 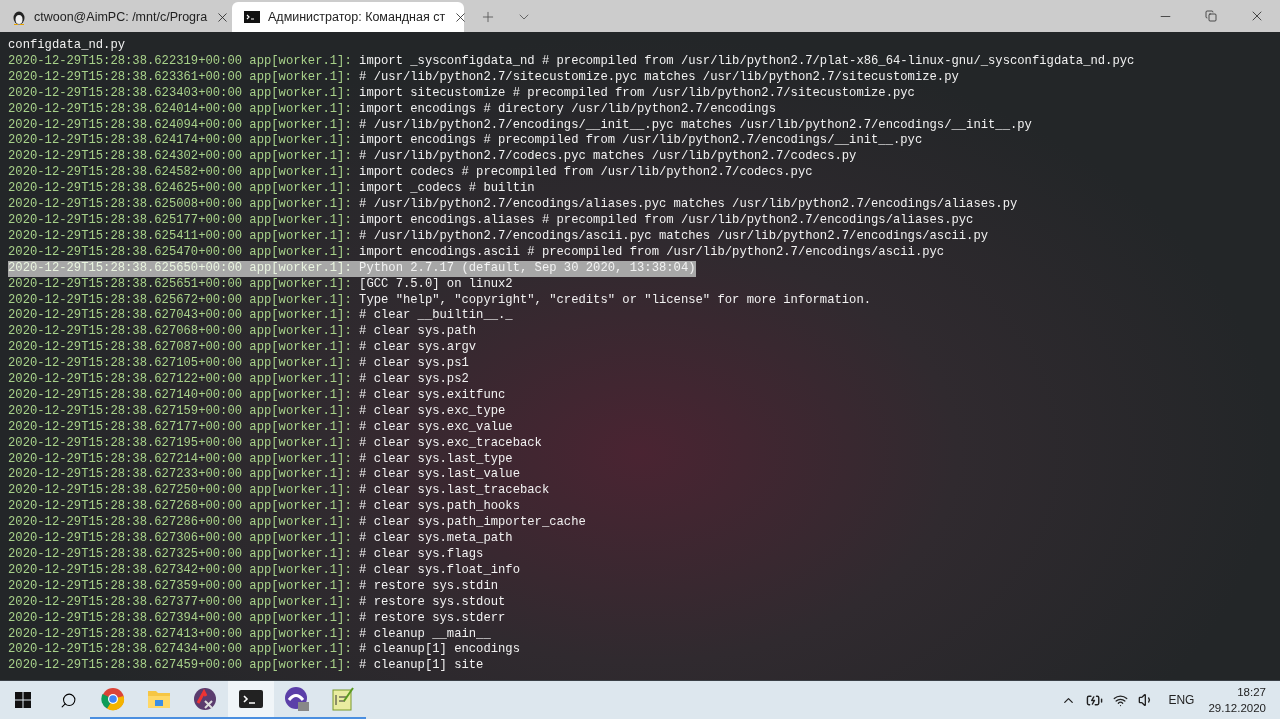 What do you see at coordinates (68, 700) in the screenshot?
I see `search-icon` at bounding box center [68, 700].